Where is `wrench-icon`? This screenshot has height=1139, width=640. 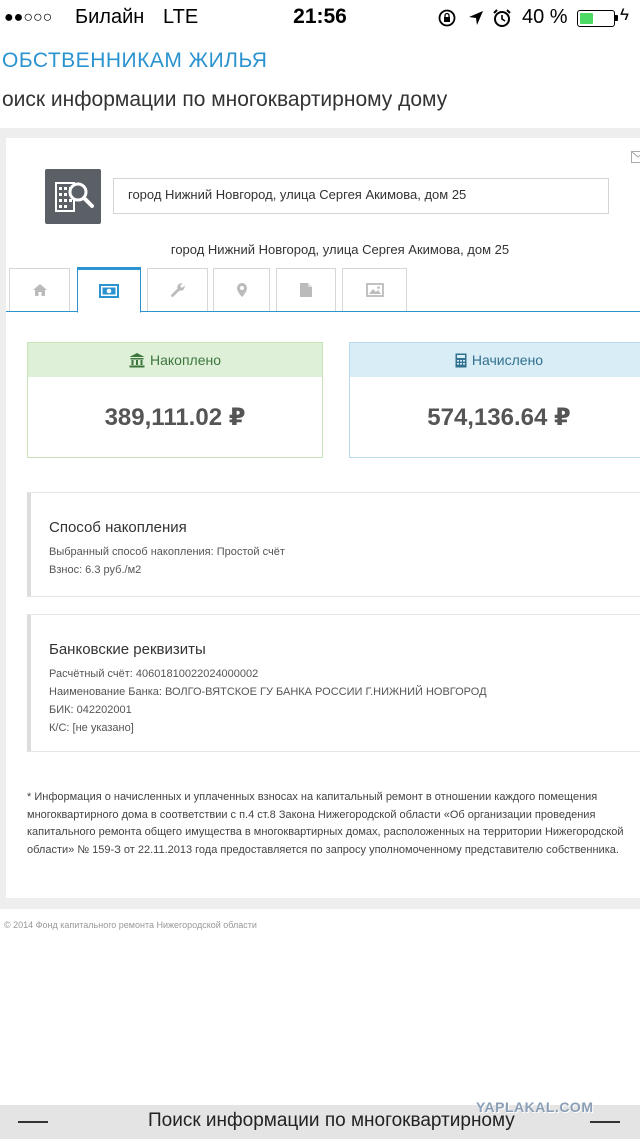
wrench-icon is located at coordinates (177, 290).